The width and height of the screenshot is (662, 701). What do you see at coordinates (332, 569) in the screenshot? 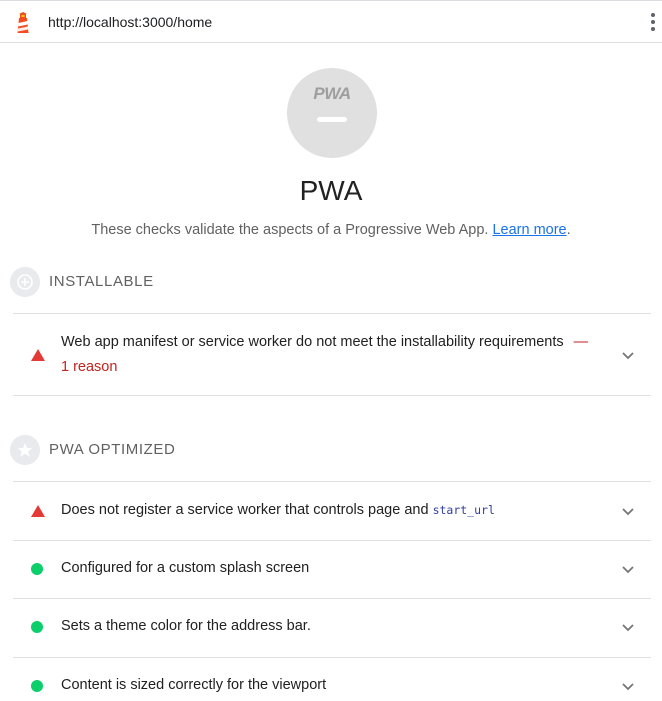
I see `audit-splash-screen: Configured for a custom splash screen` at bounding box center [332, 569].